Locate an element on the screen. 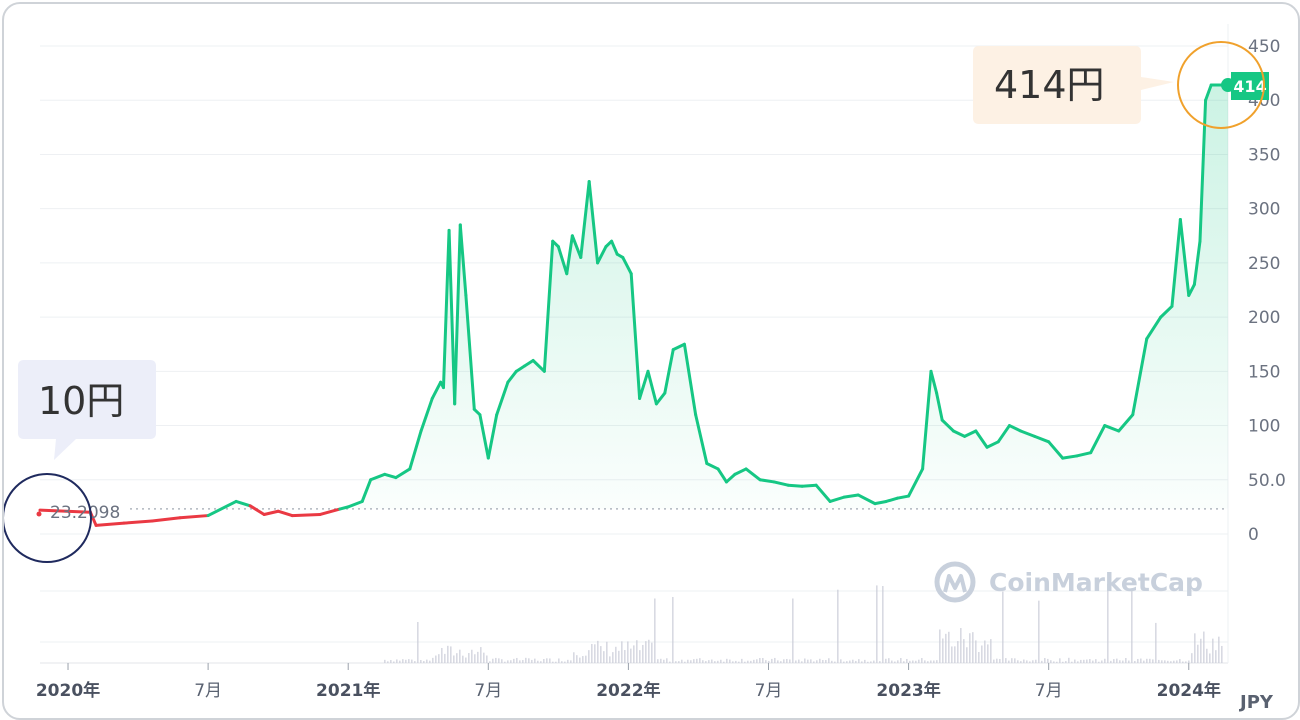 The image size is (1300, 720). y-tick-label: 300 is located at coordinates (1264, 210).